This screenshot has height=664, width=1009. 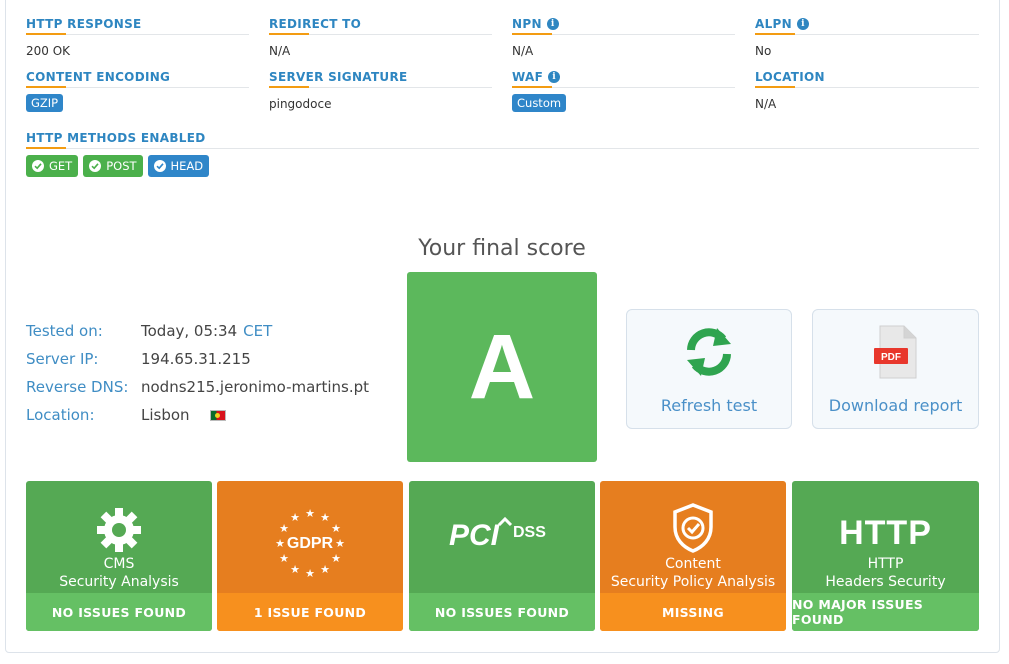 I want to click on tested-on-label: Tested on:, so click(x=64, y=331).